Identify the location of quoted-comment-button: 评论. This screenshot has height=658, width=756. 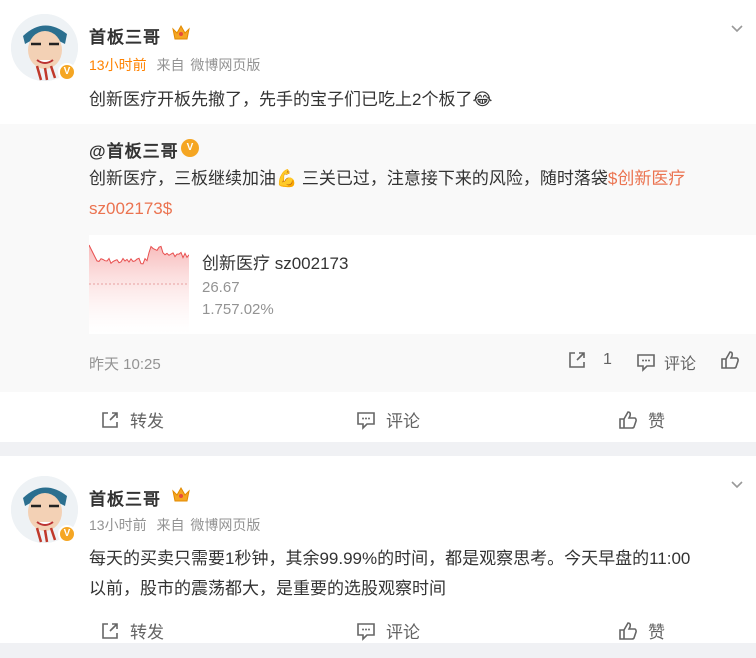
(666, 362).